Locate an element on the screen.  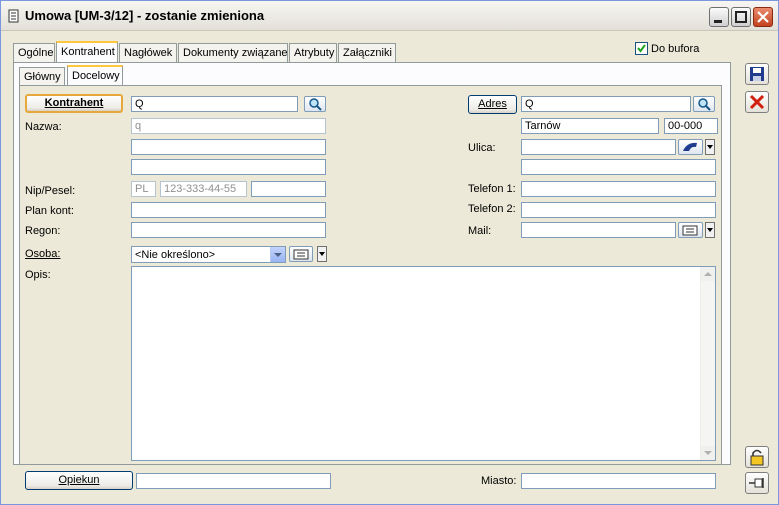
tab-kontrahent: Kontrahent is located at coordinates (87, 52).